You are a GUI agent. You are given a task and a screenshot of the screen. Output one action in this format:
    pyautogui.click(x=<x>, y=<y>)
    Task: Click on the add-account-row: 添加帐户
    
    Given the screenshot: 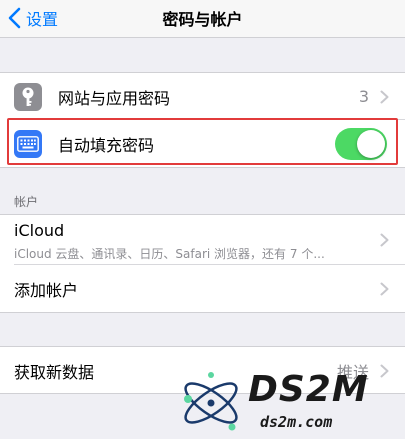 What is the action you would take?
    pyautogui.click(x=202, y=288)
    